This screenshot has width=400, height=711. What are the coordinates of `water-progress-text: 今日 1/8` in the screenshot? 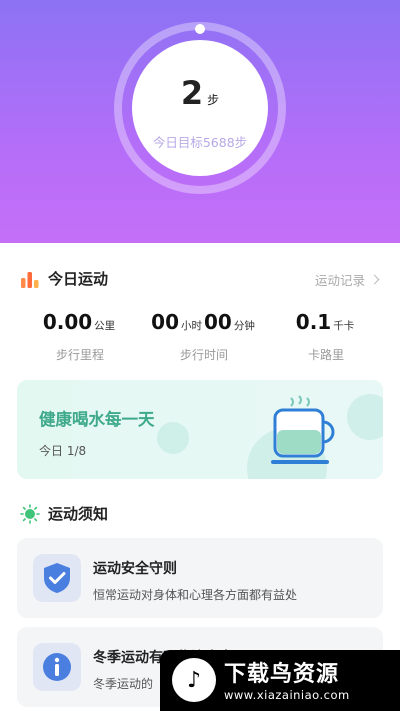 It's located at (63, 451).